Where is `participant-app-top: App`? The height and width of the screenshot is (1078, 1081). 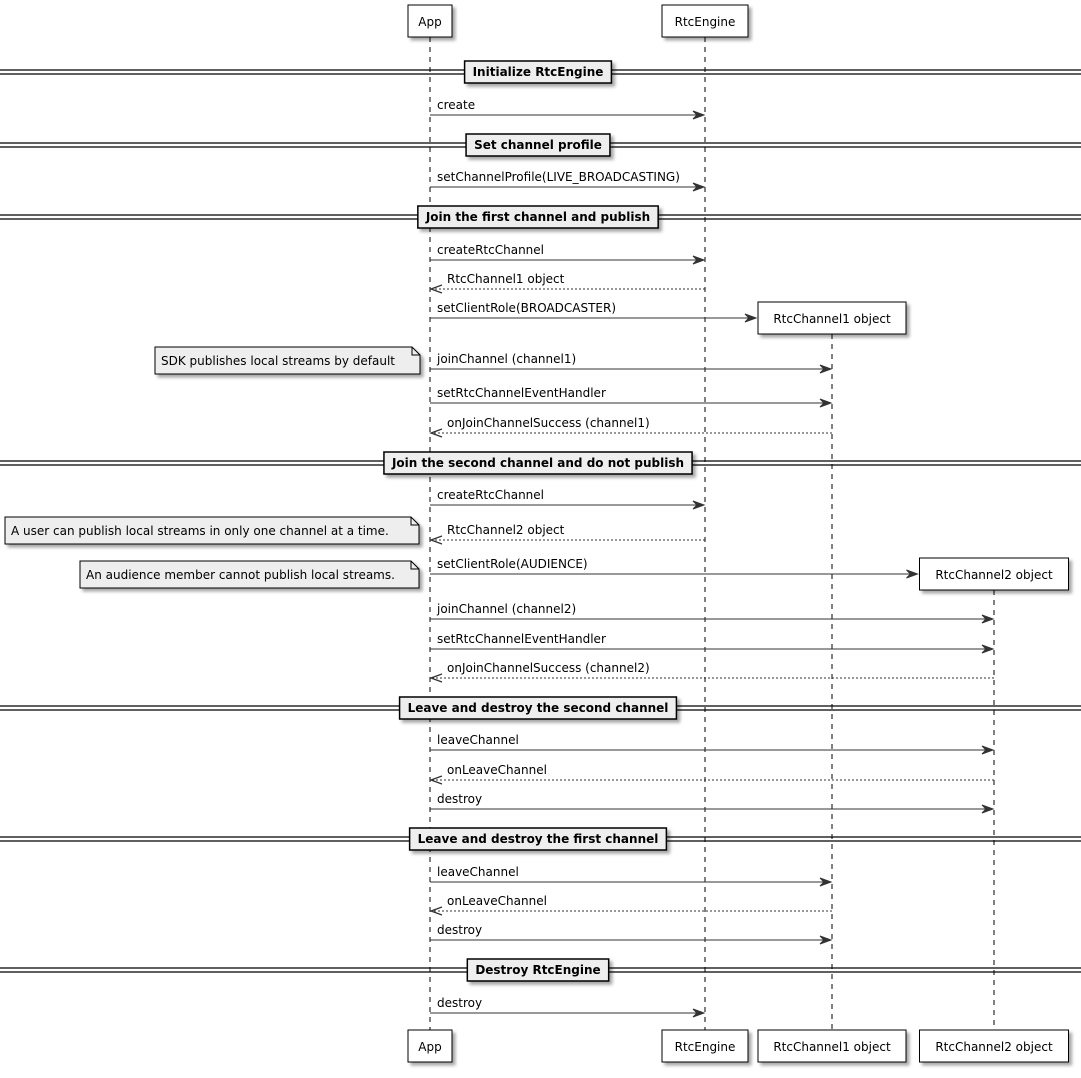
participant-app-top: App is located at coordinates (430, 21).